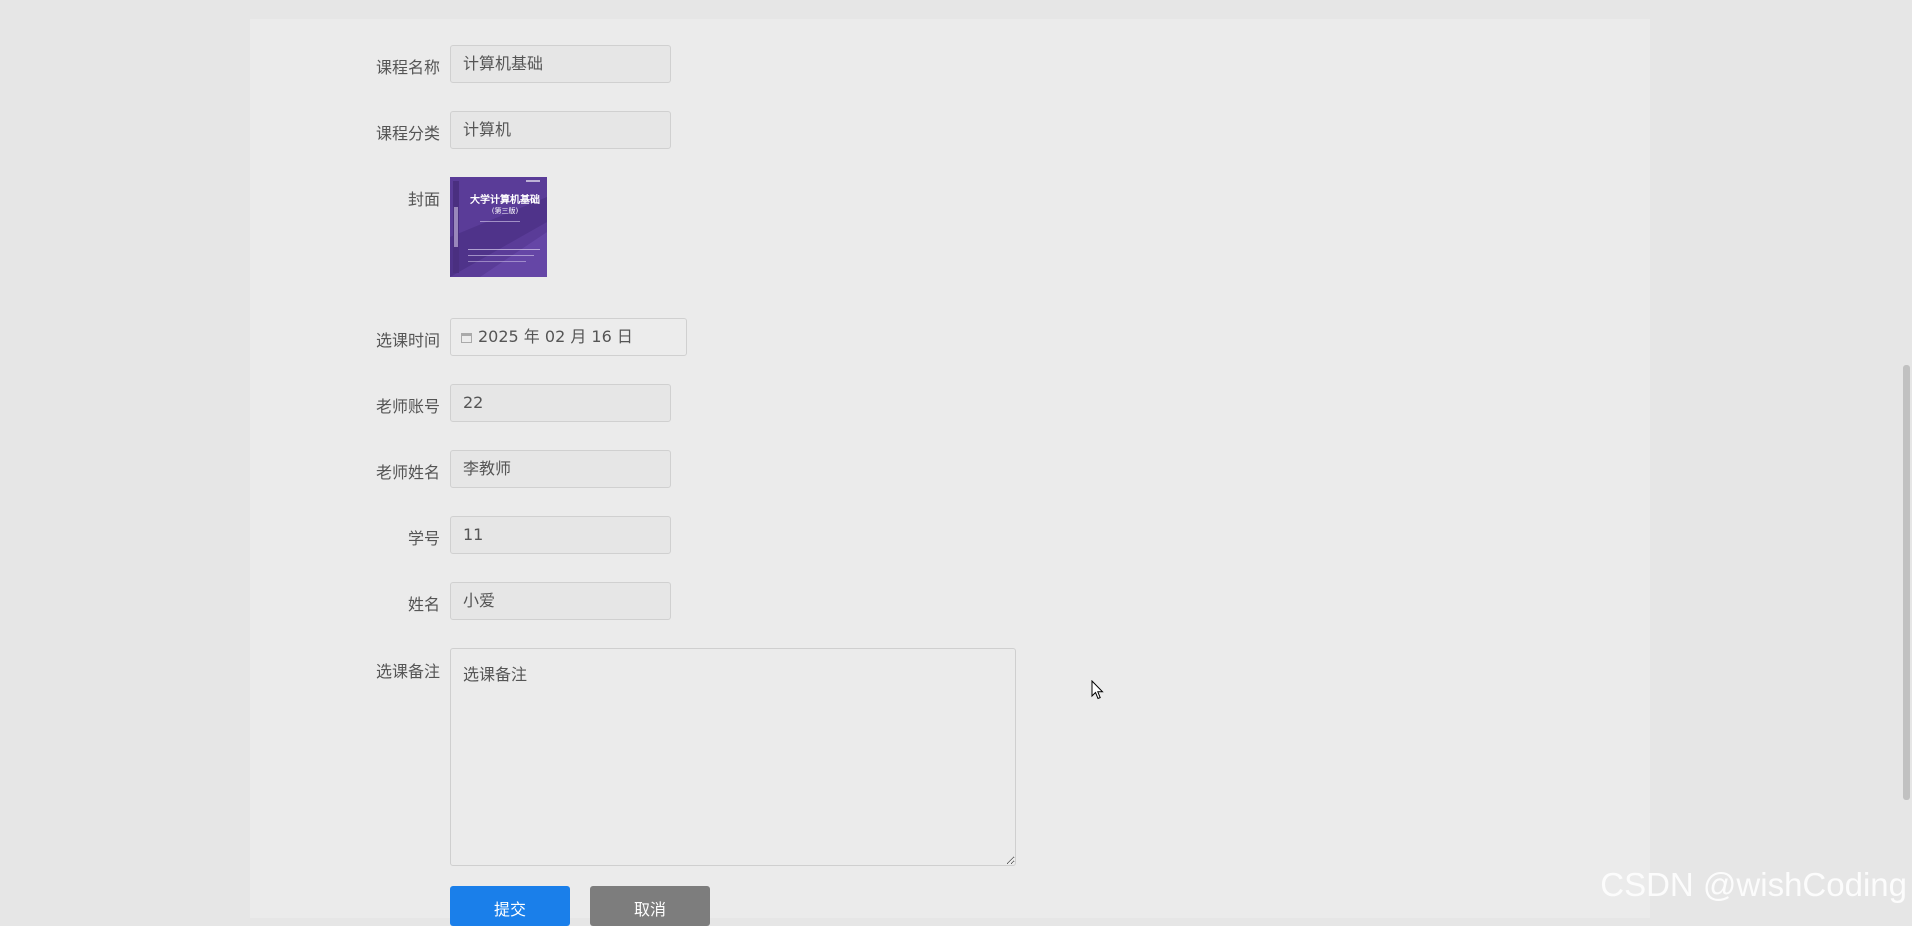 The width and height of the screenshot is (1912, 926). I want to click on calendar-icon, so click(466, 338).